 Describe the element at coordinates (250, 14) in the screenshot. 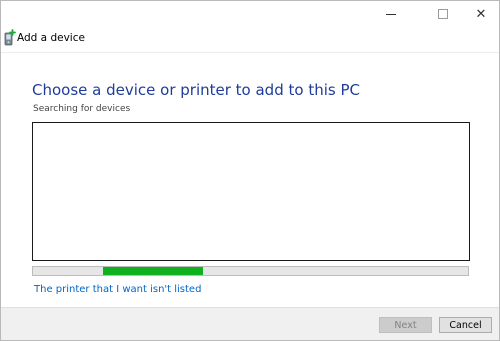

I see `title-bar: ✕` at that location.